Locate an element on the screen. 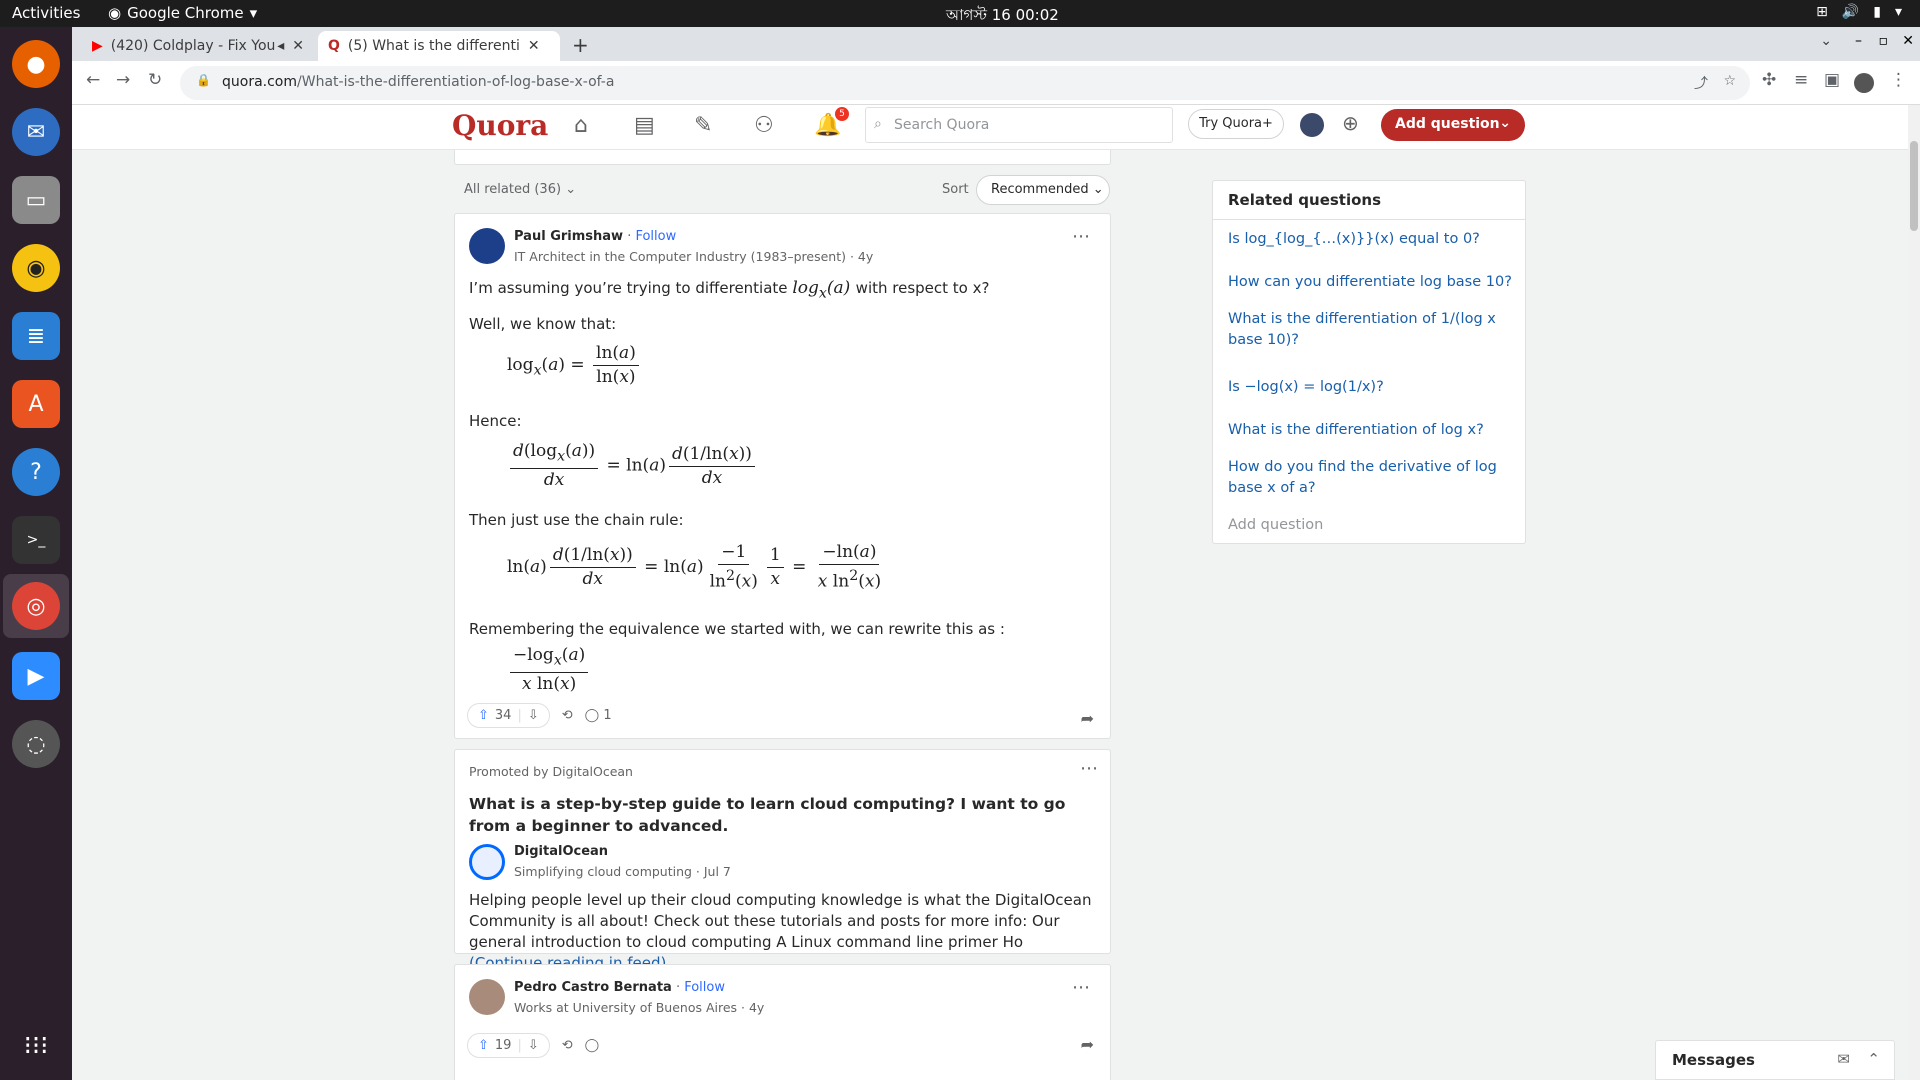 The image size is (1920, 1080). side-panel-icon: ▣ is located at coordinates (1832, 80).